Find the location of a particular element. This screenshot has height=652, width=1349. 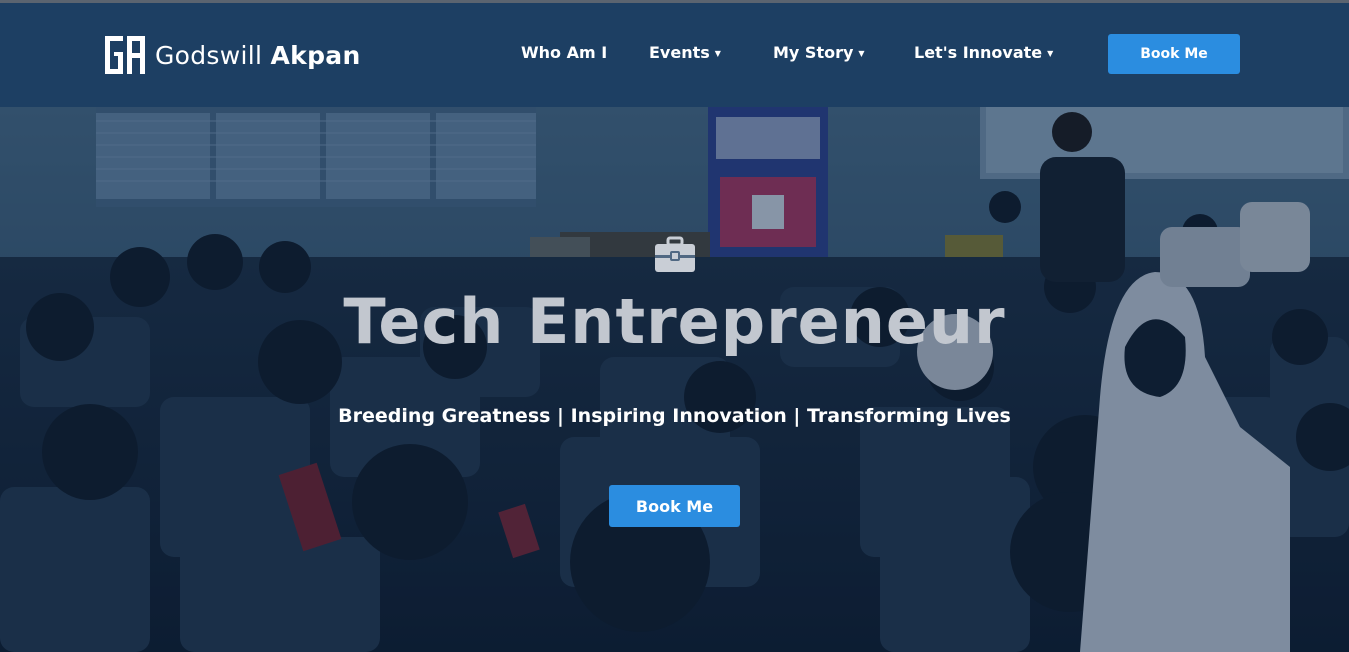

nav-item-label: Let's Innovate is located at coordinates (978, 52).